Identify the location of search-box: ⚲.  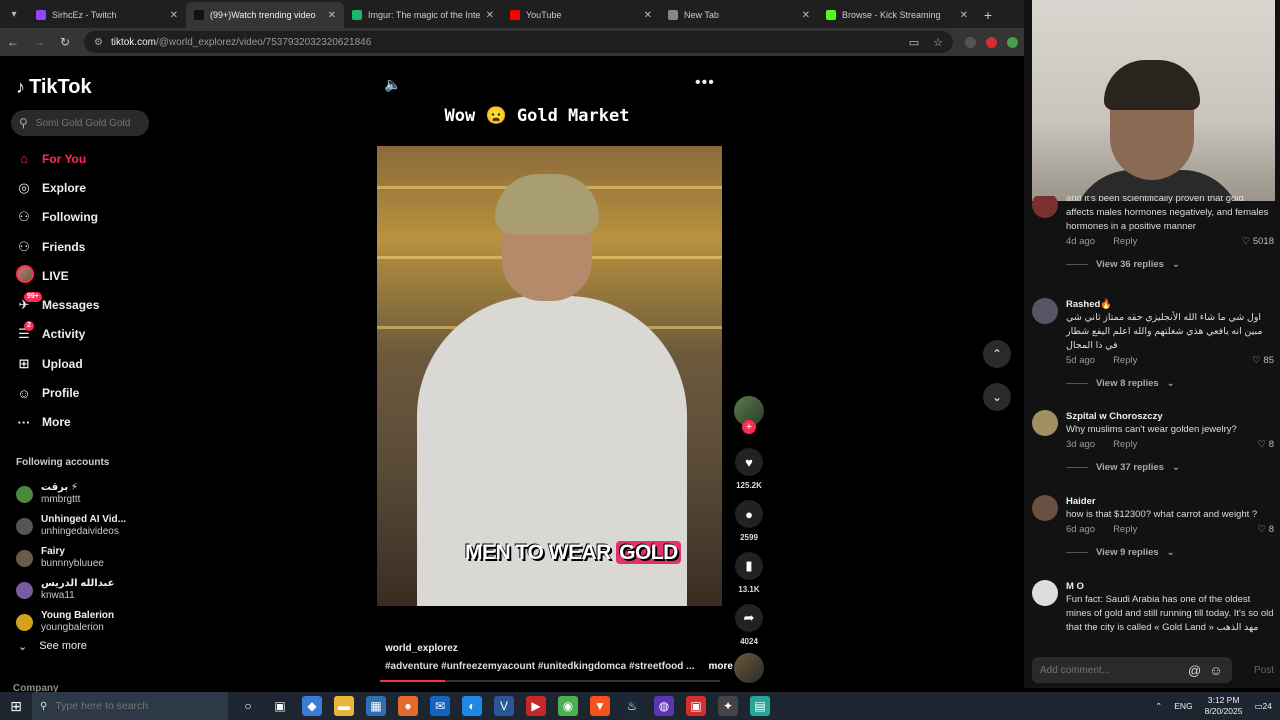
(80, 123).